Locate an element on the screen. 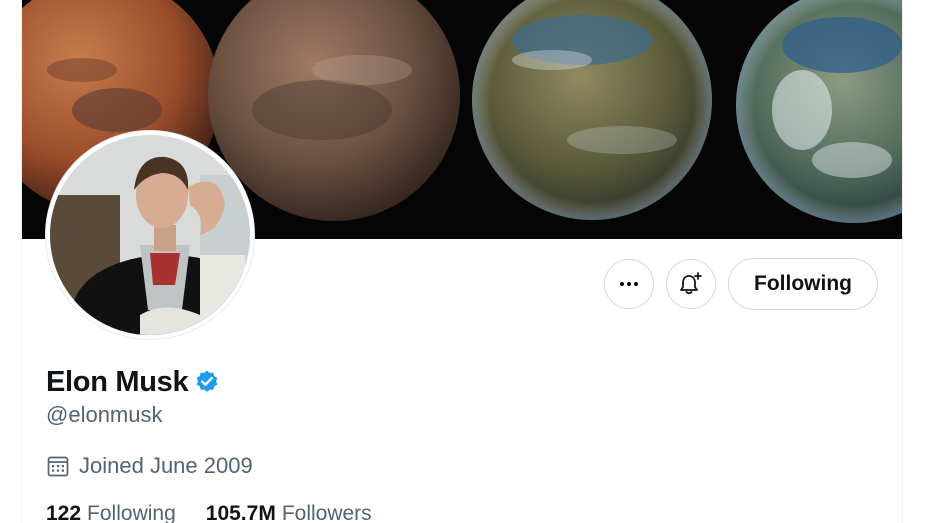 The image size is (931, 523). profile-identity: Elon Musk @elonmusk is located at coordinates (133, 396).